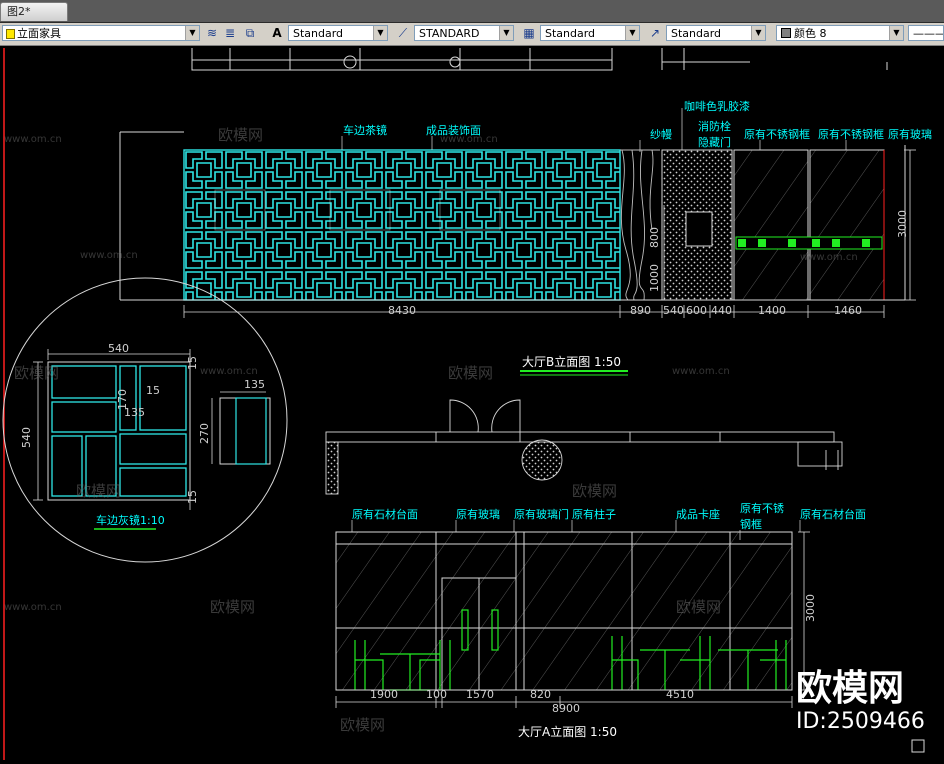 The image size is (944, 764). What do you see at coordinates (566, 708) in the screenshot?
I see `dim-8900: 8900` at bounding box center [566, 708].